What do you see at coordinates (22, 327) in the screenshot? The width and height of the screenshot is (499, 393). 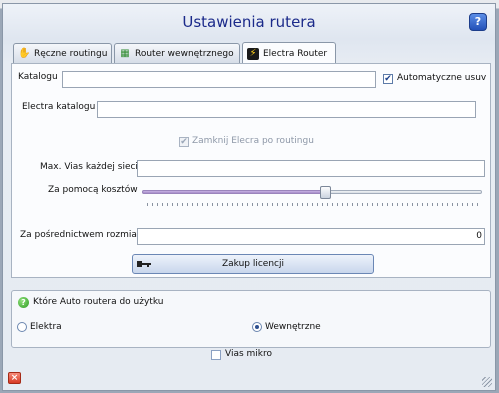 I see `elektra-radio` at bounding box center [22, 327].